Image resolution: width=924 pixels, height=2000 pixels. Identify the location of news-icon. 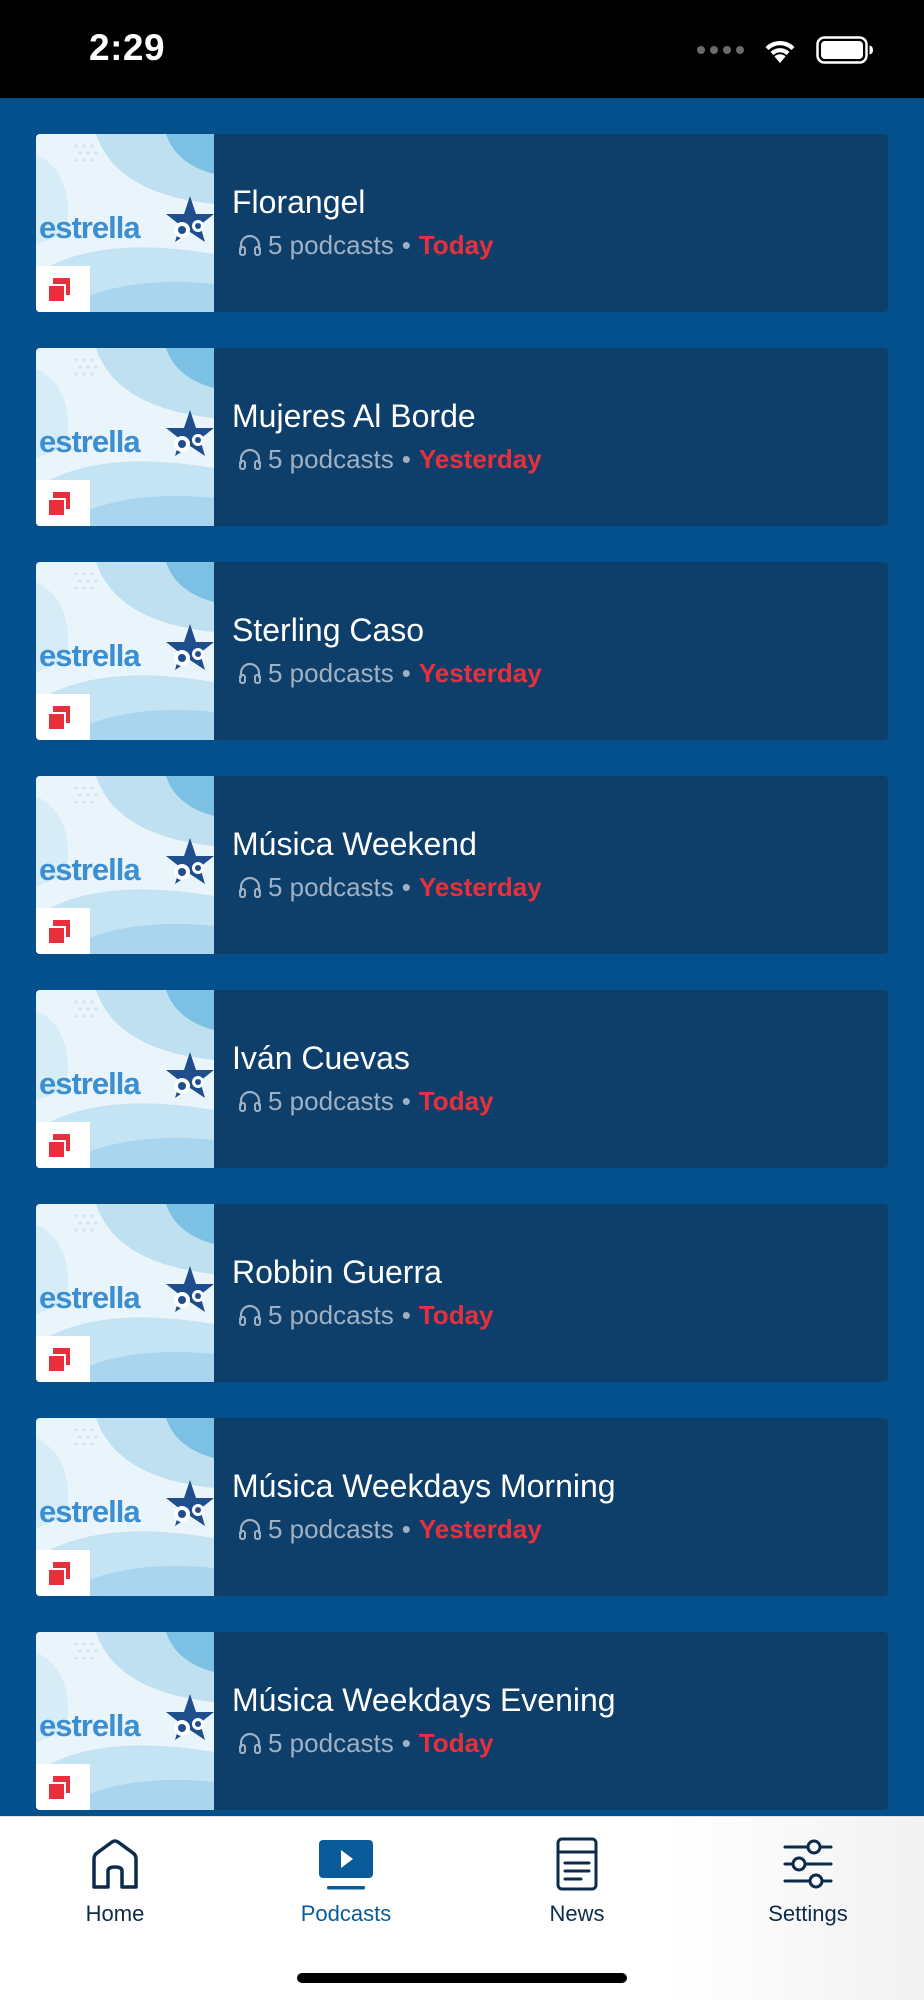
(577, 1864).